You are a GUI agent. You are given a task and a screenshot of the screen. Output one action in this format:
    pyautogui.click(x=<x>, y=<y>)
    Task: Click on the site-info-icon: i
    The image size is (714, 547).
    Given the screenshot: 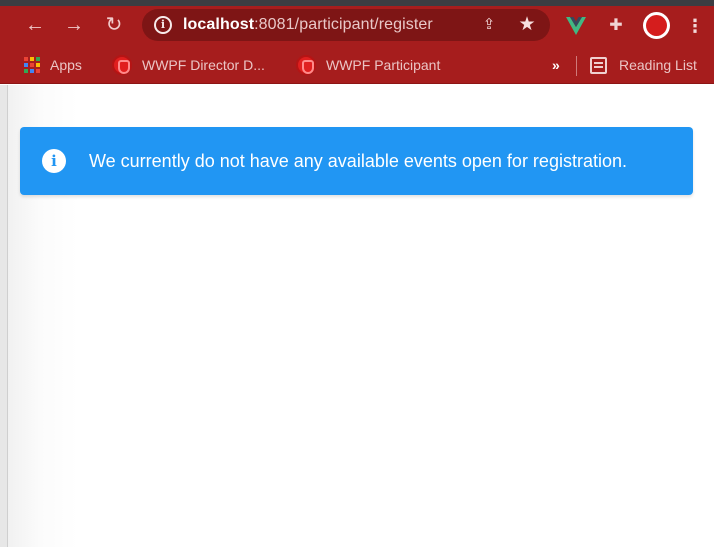 What is the action you would take?
    pyautogui.click(x=163, y=25)
    